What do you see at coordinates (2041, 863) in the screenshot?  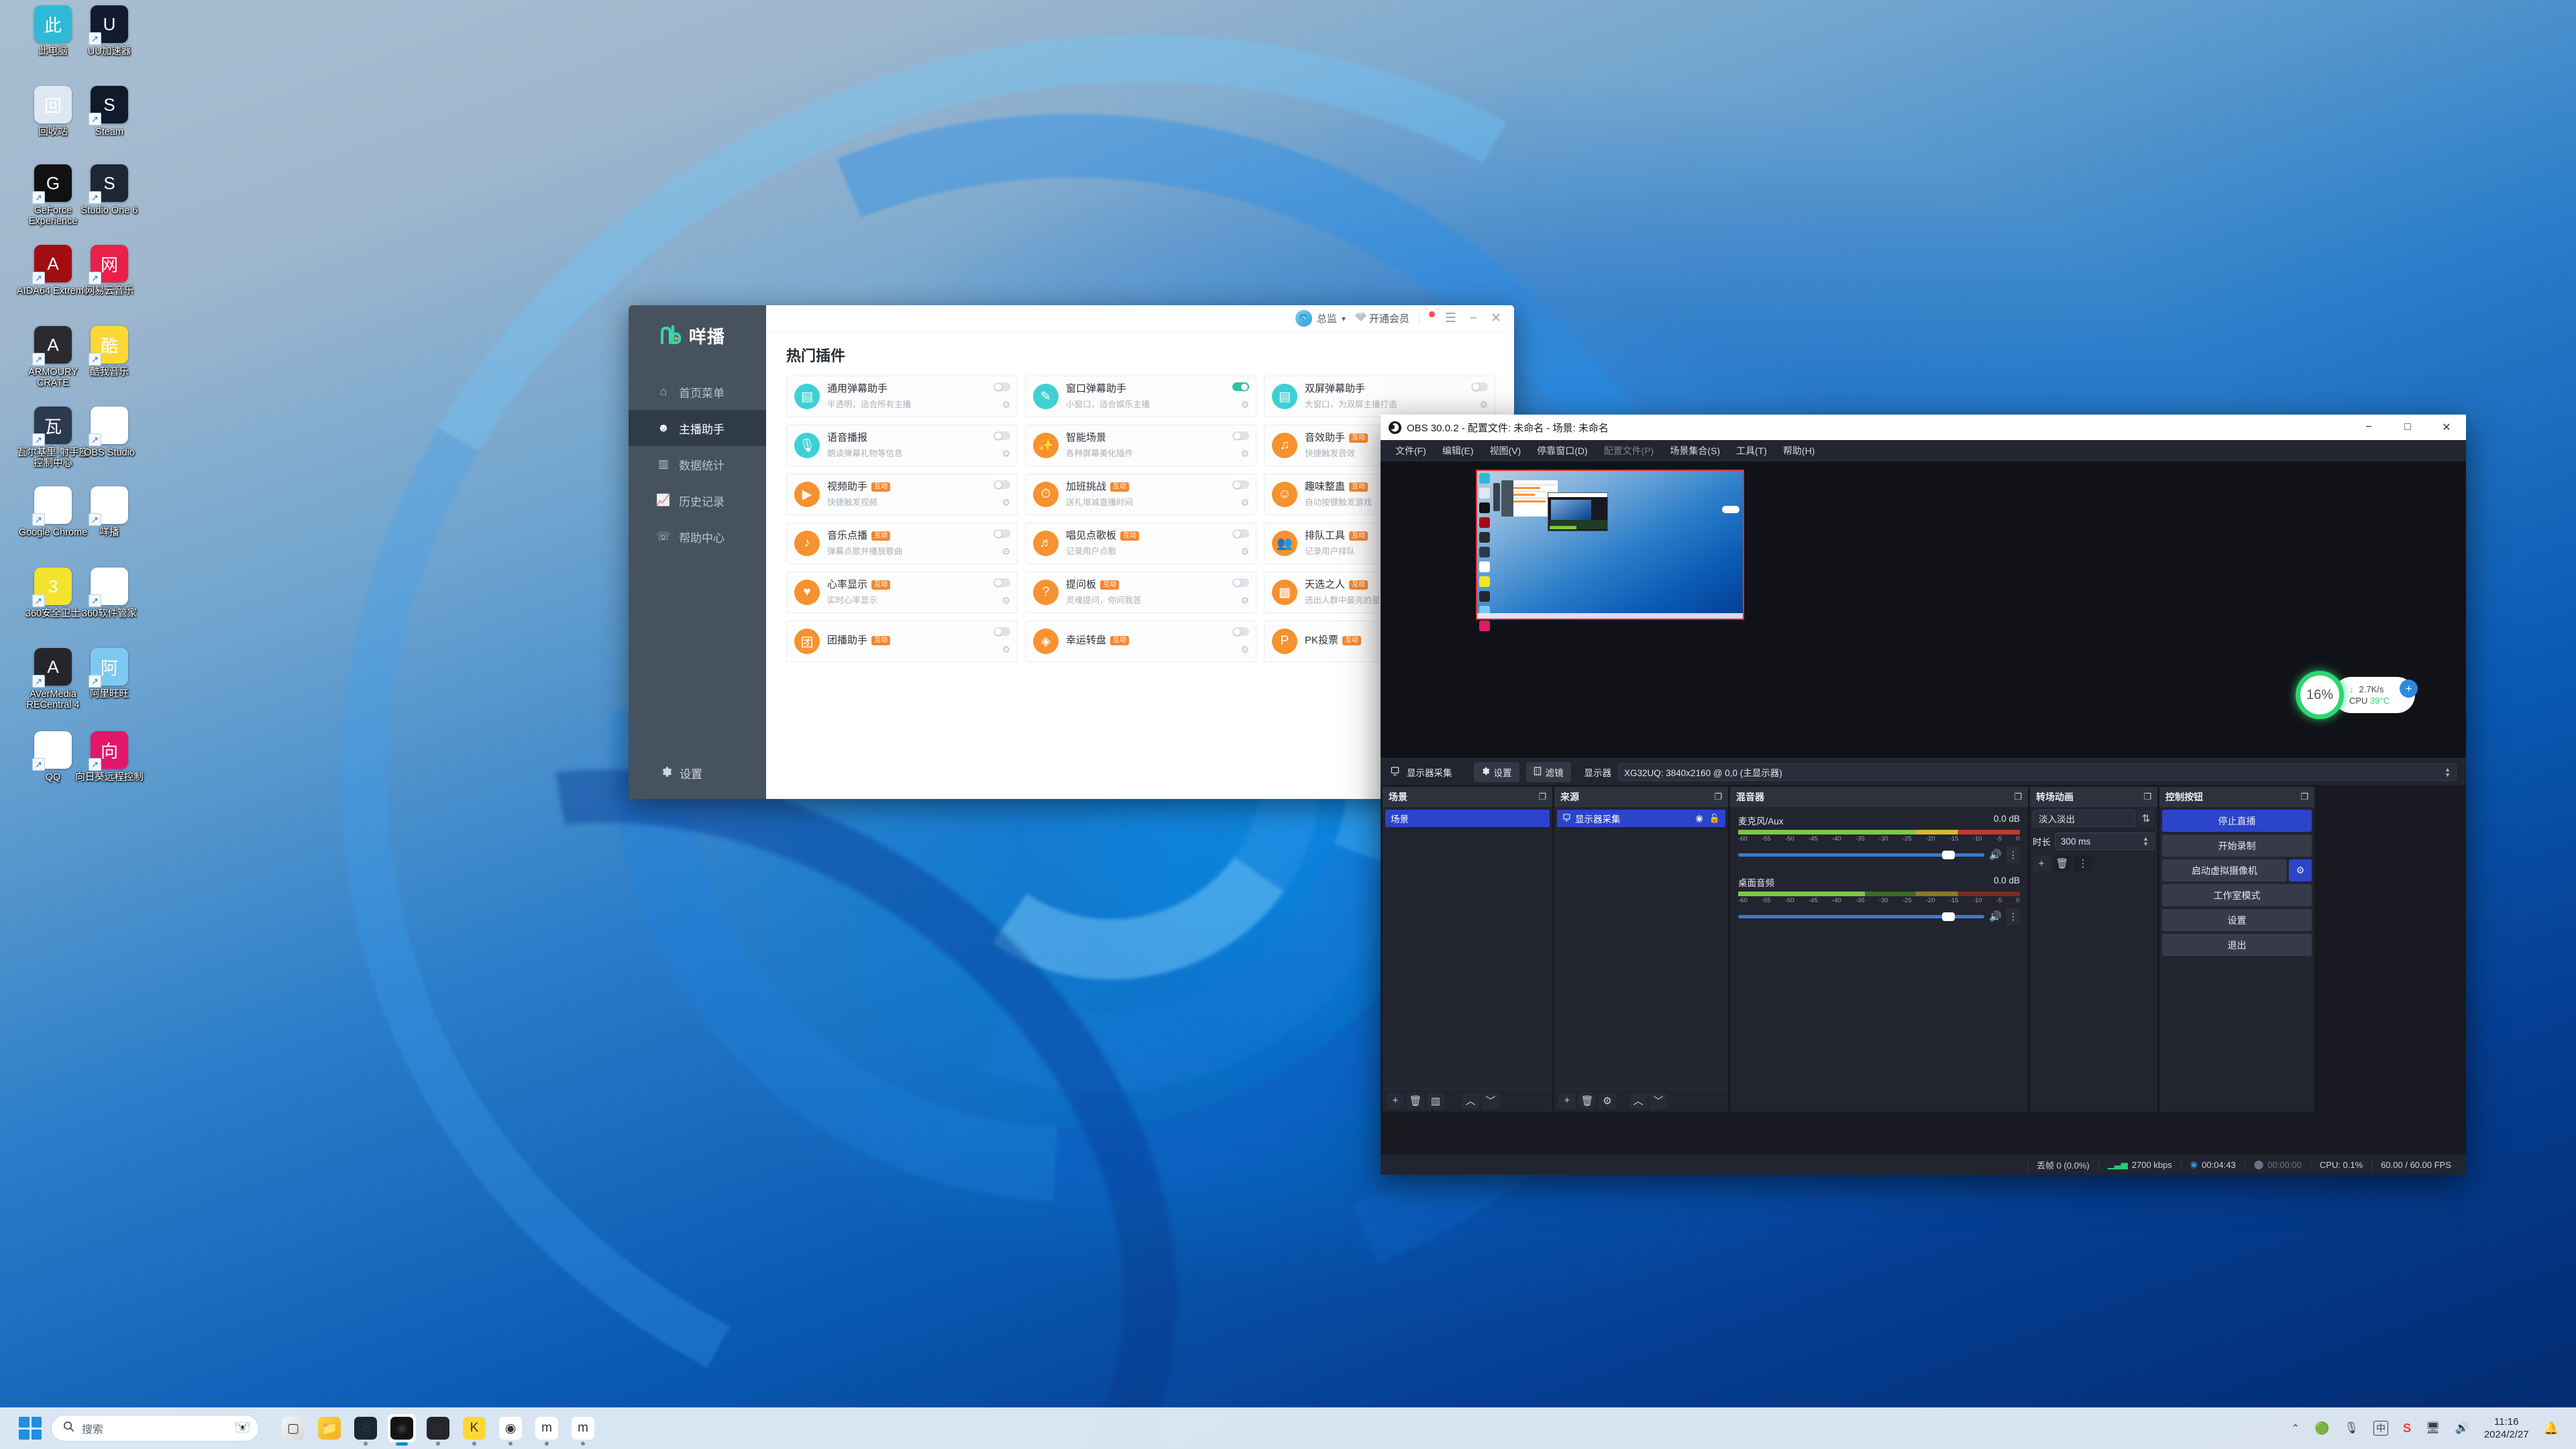 I see `add-transition-button: +` at bounding box center [2041, 863].